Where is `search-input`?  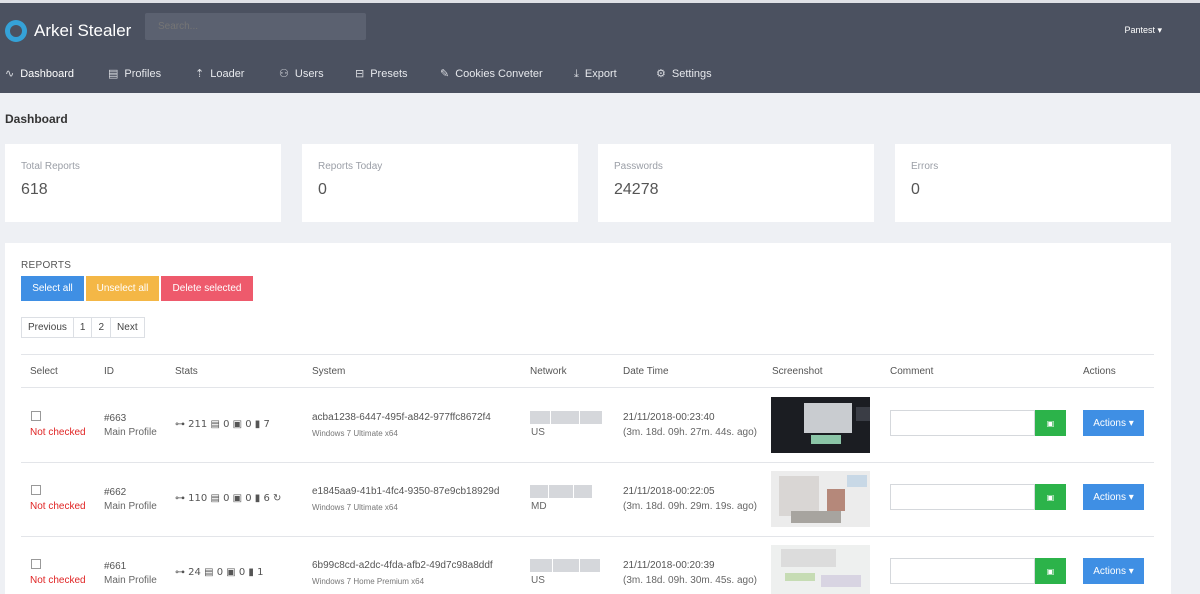 search-input is located at coordinates (255, 26).